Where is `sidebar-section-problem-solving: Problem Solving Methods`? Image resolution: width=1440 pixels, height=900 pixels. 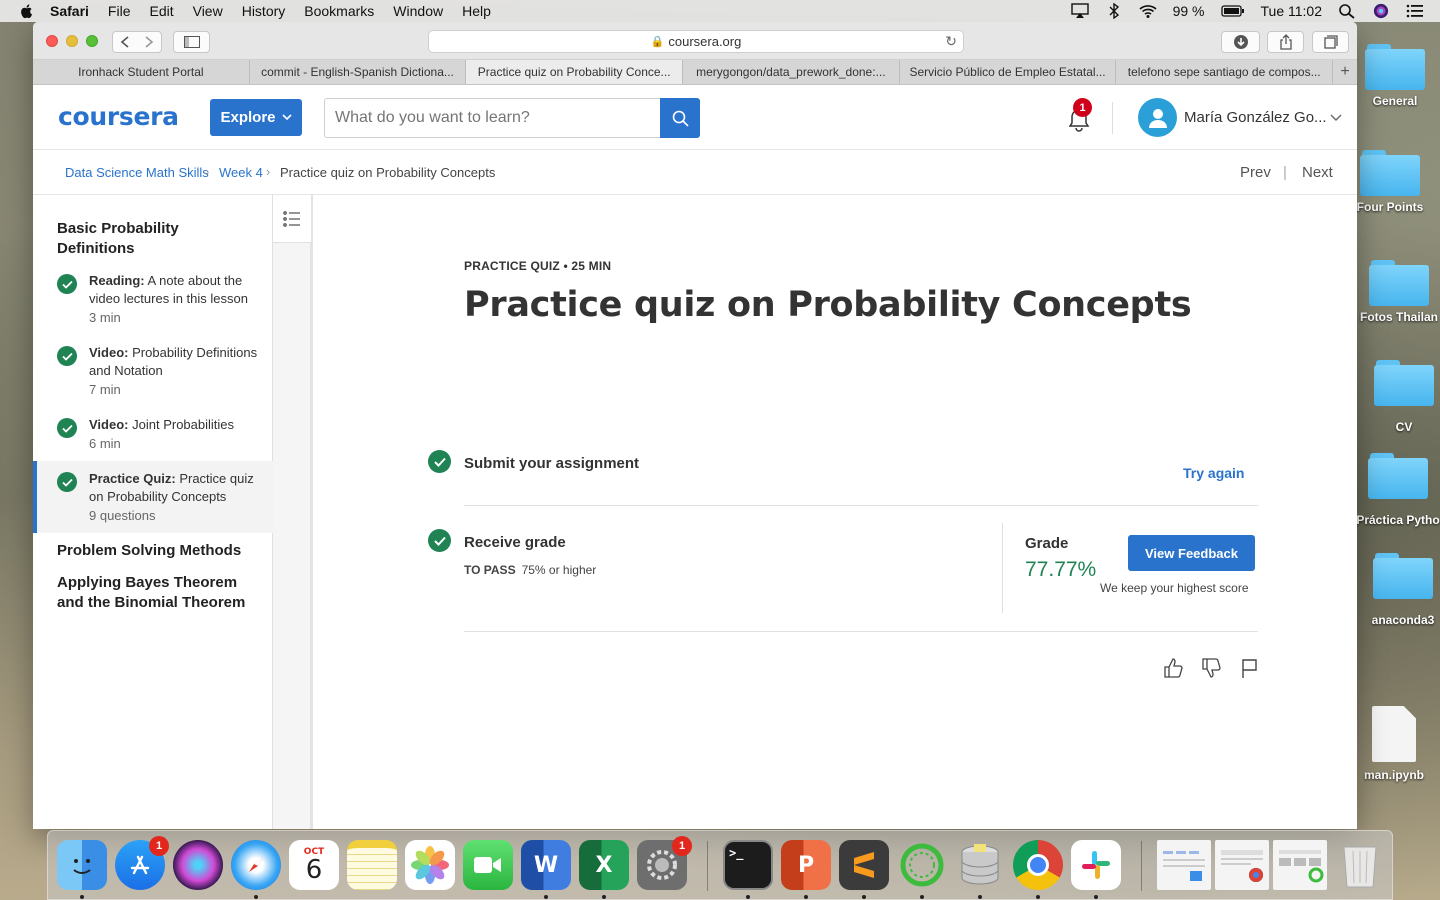
sidebar-section-problem-solving: Problem Solving Methods is located at coordinates (149, 551).